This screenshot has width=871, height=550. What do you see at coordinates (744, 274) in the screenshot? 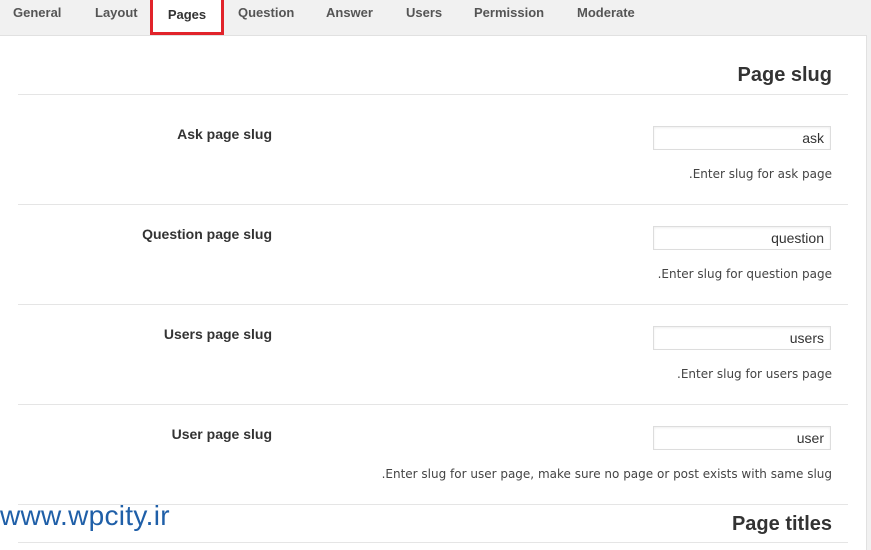
I see `field-desc-question-slug: Enter slug for question page.` at bounding box center [744, 274].